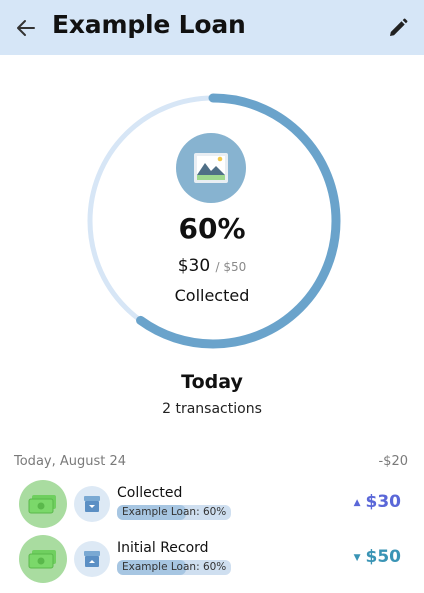 The width and height of the screenshot is (424, 593). What do you see at coordinates (357, 503) in the screenshot?
I see `caret-up-icon: ▲` at bounding box center [357, 503].